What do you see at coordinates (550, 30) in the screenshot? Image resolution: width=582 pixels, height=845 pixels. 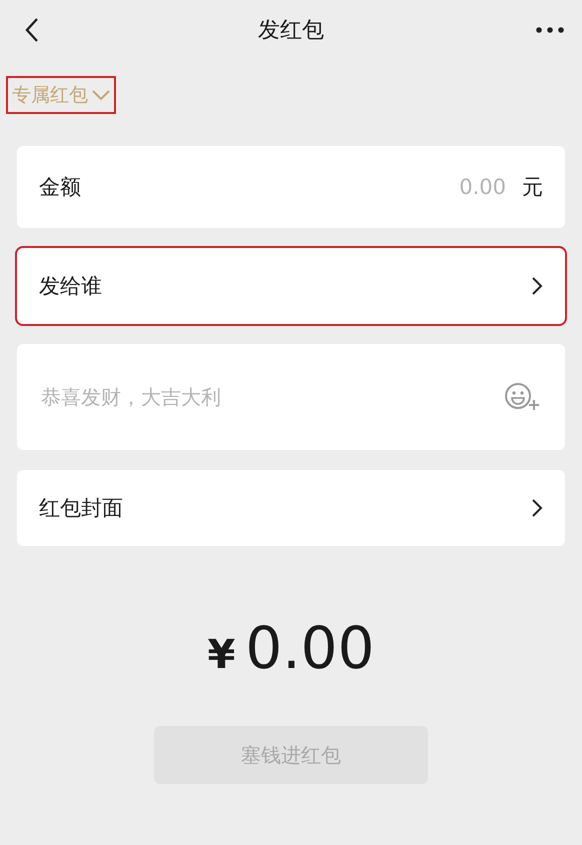 I see `more-icon` at bounding box center [550, 30].